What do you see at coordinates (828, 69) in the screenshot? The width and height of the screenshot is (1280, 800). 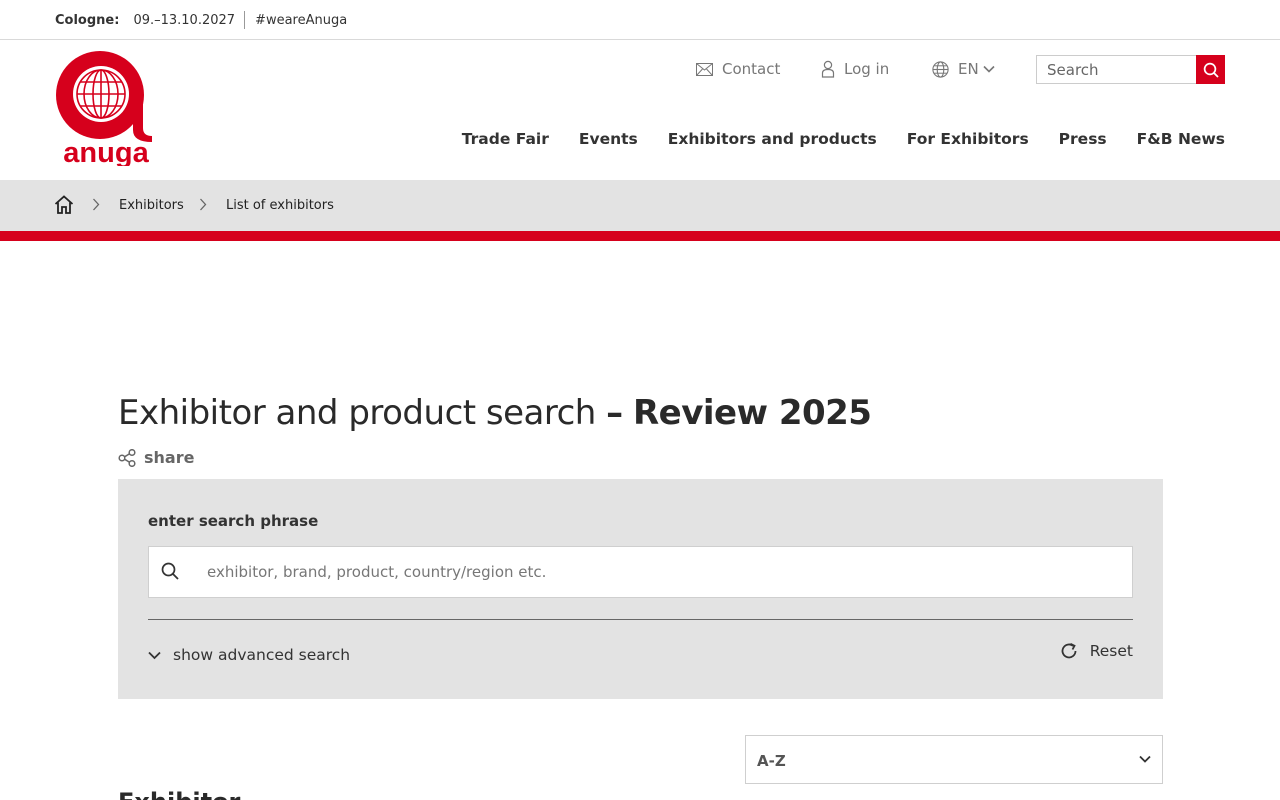 I see `user-icon` at bounding box center [828, 69].